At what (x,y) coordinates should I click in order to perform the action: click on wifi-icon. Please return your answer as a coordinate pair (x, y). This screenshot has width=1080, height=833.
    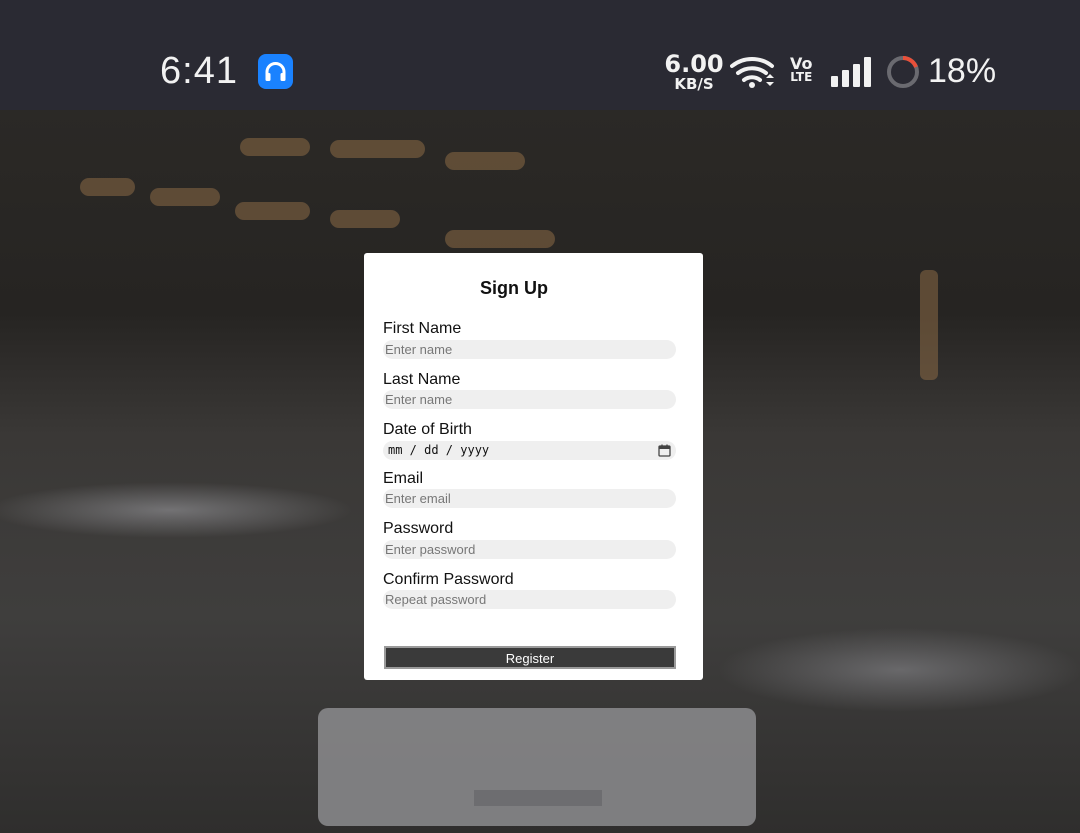
    Looking at the image, I should click on (754, 74).